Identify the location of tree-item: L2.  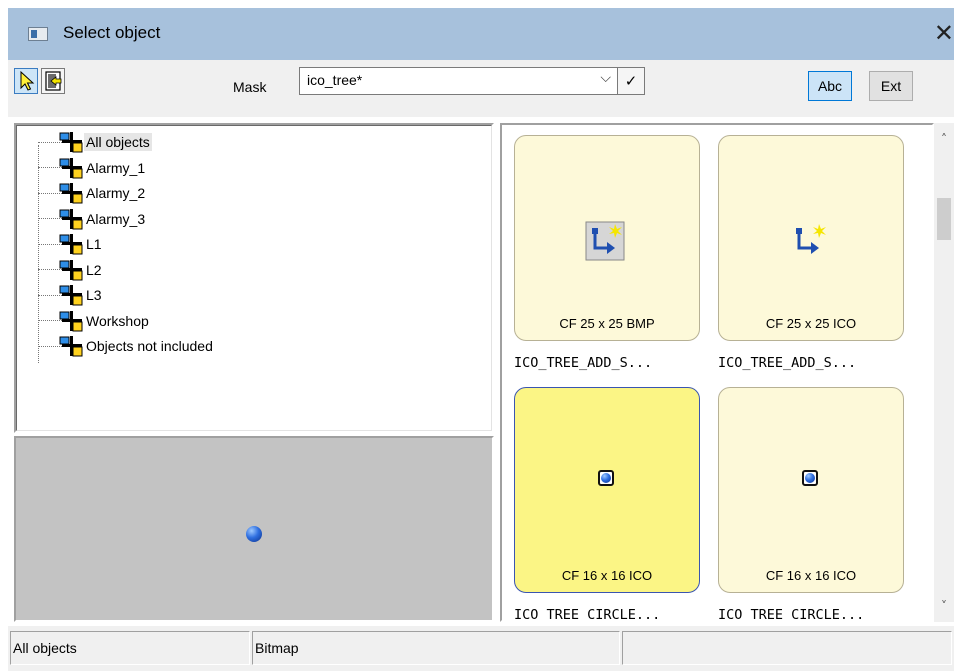
(71, 270).